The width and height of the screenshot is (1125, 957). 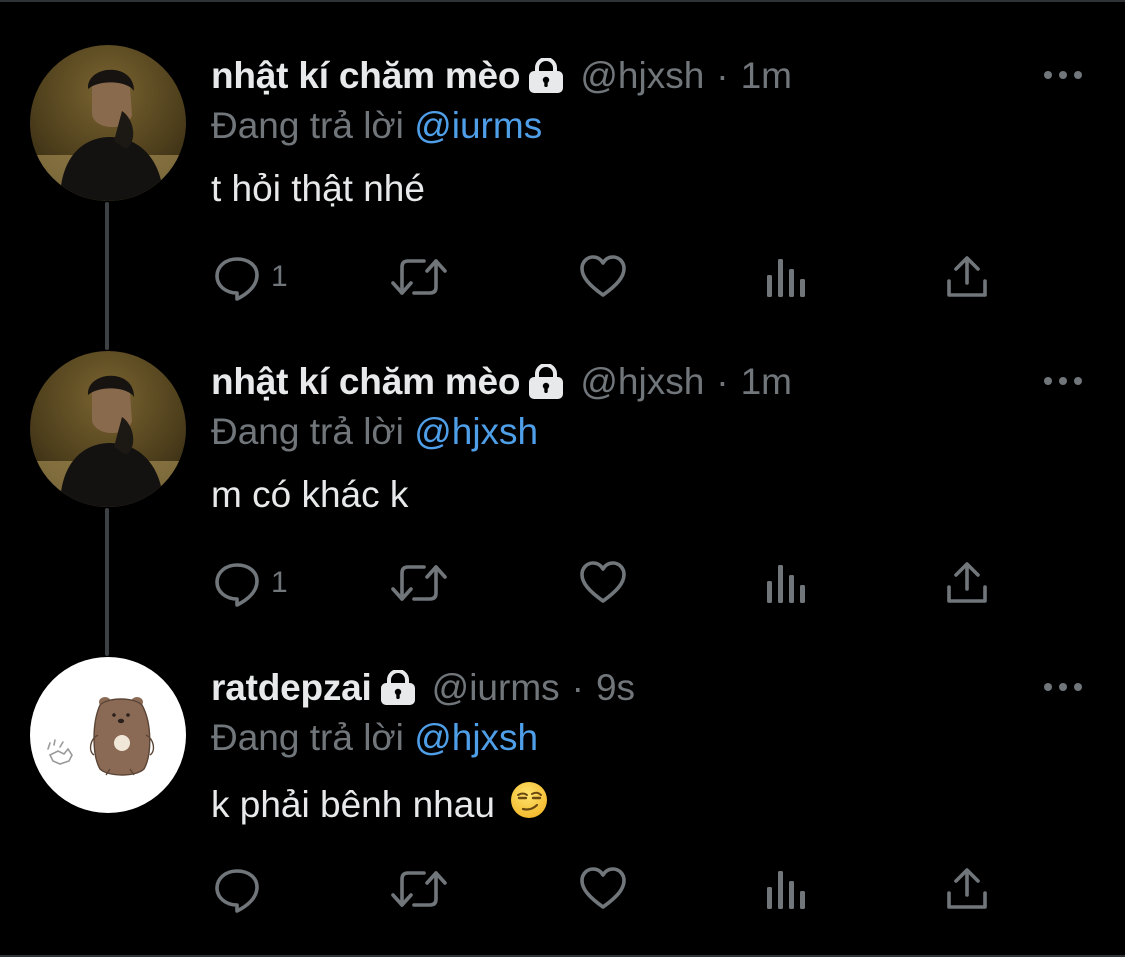 What do you see at coordinates (496, 688) in the screenshot?
I see `handle: @iurms` at bounding box center [496, 688].